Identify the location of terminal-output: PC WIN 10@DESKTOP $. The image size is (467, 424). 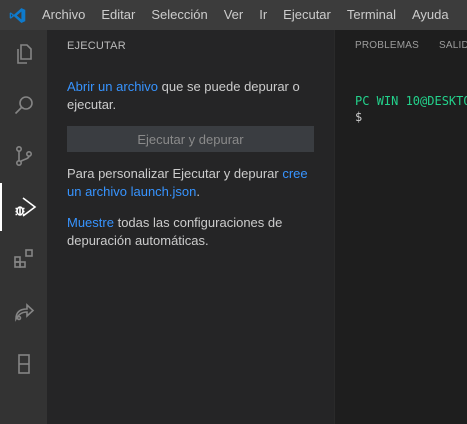
(411, 109).